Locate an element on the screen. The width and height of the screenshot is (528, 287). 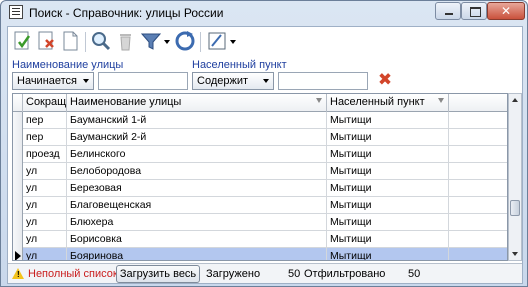
column-header-abbr: Сокращен is located at coordinates (45, 103).